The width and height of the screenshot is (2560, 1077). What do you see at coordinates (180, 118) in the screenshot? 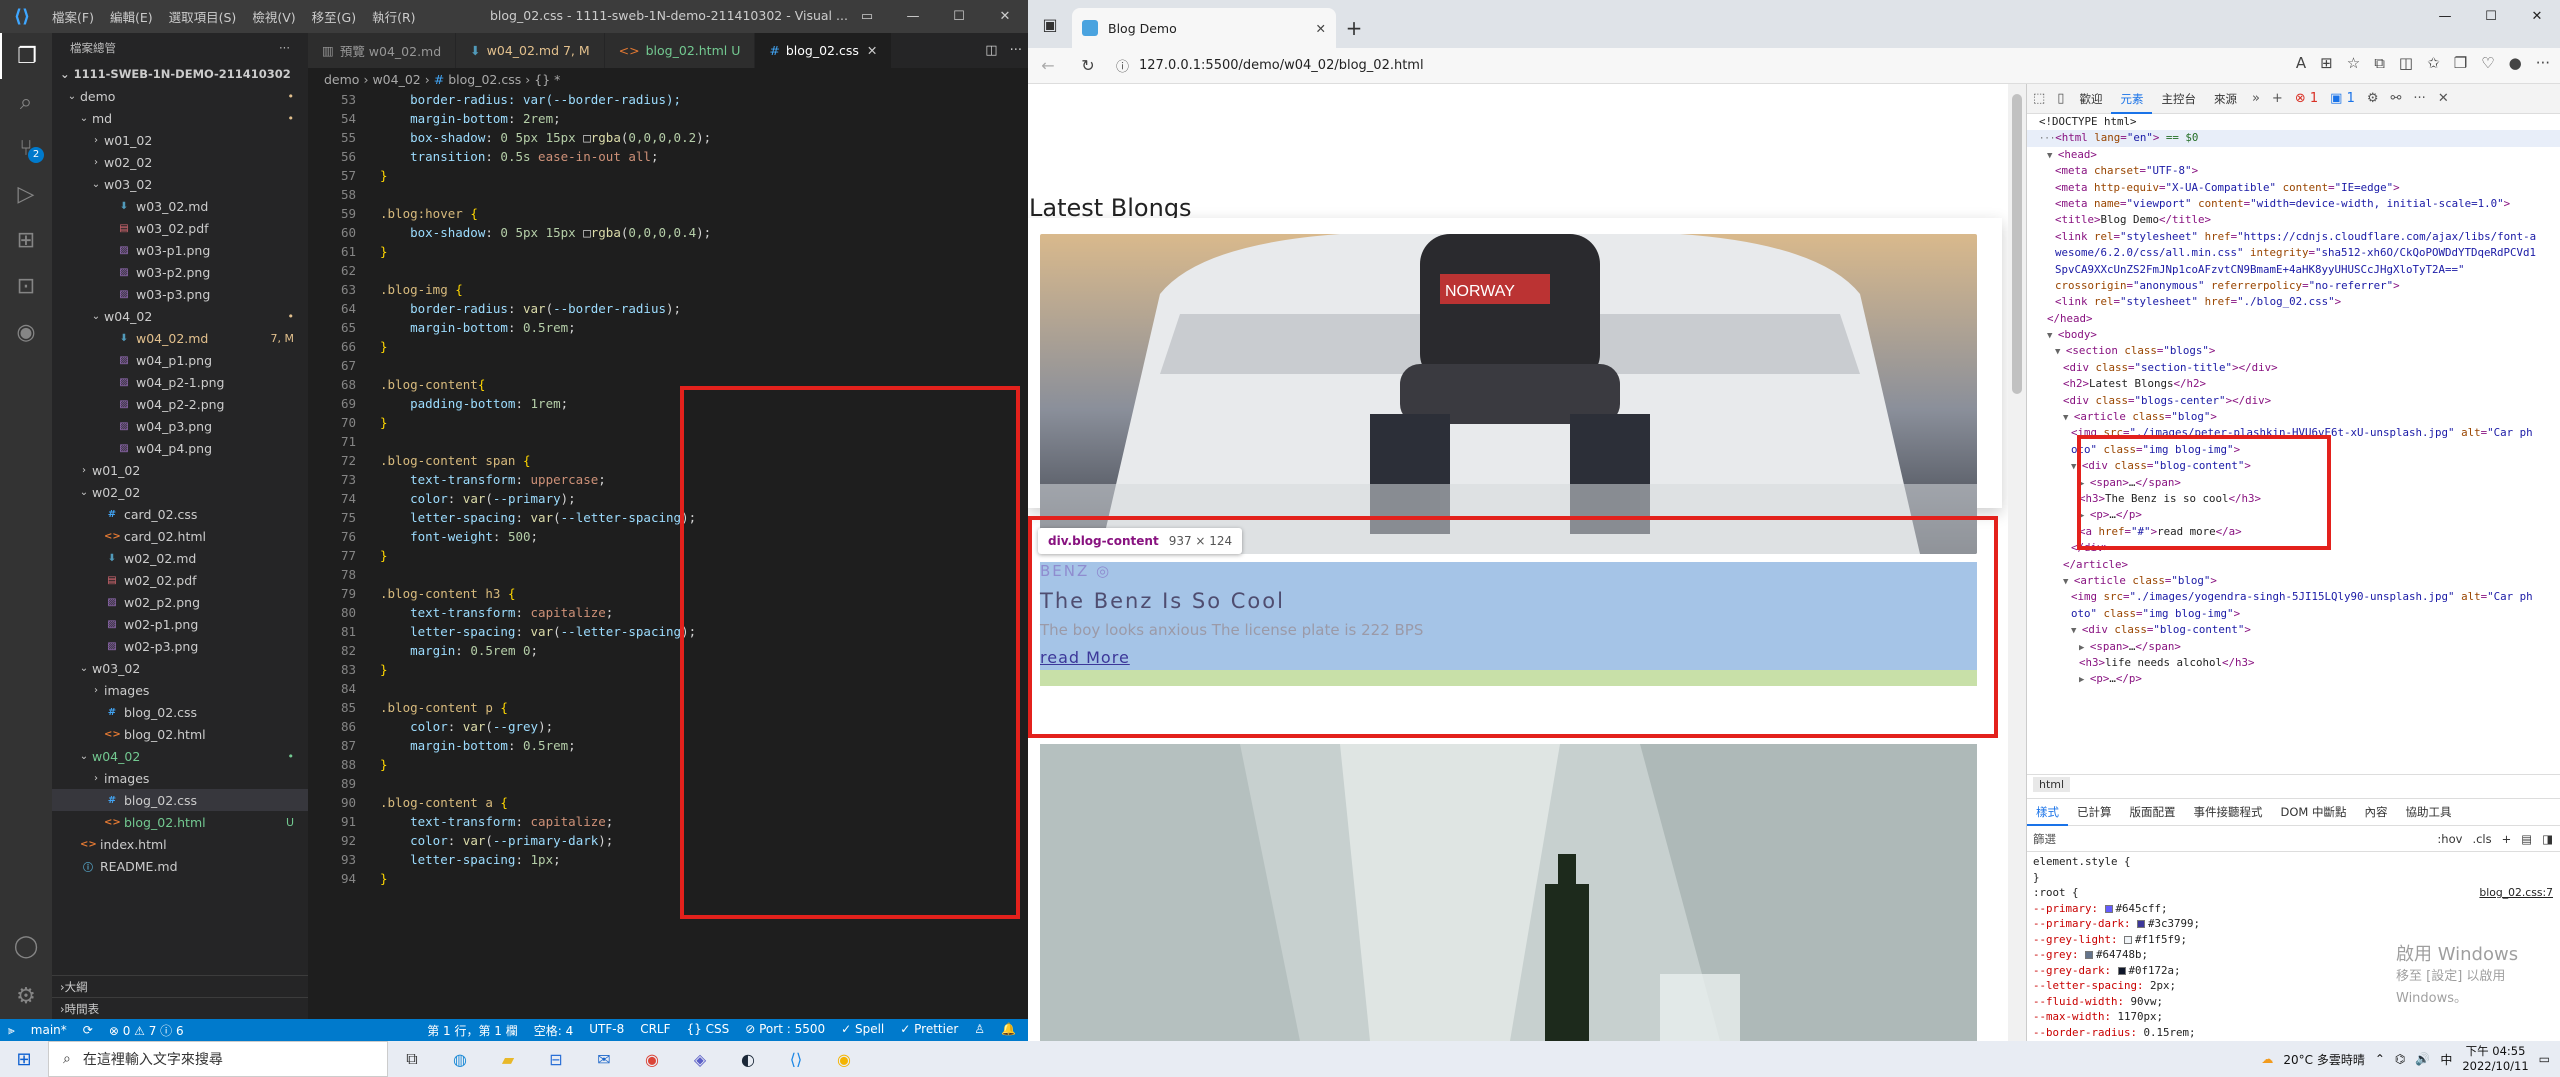
I see `tree-item: ⌄ md •` at bounding box center [180, 118].